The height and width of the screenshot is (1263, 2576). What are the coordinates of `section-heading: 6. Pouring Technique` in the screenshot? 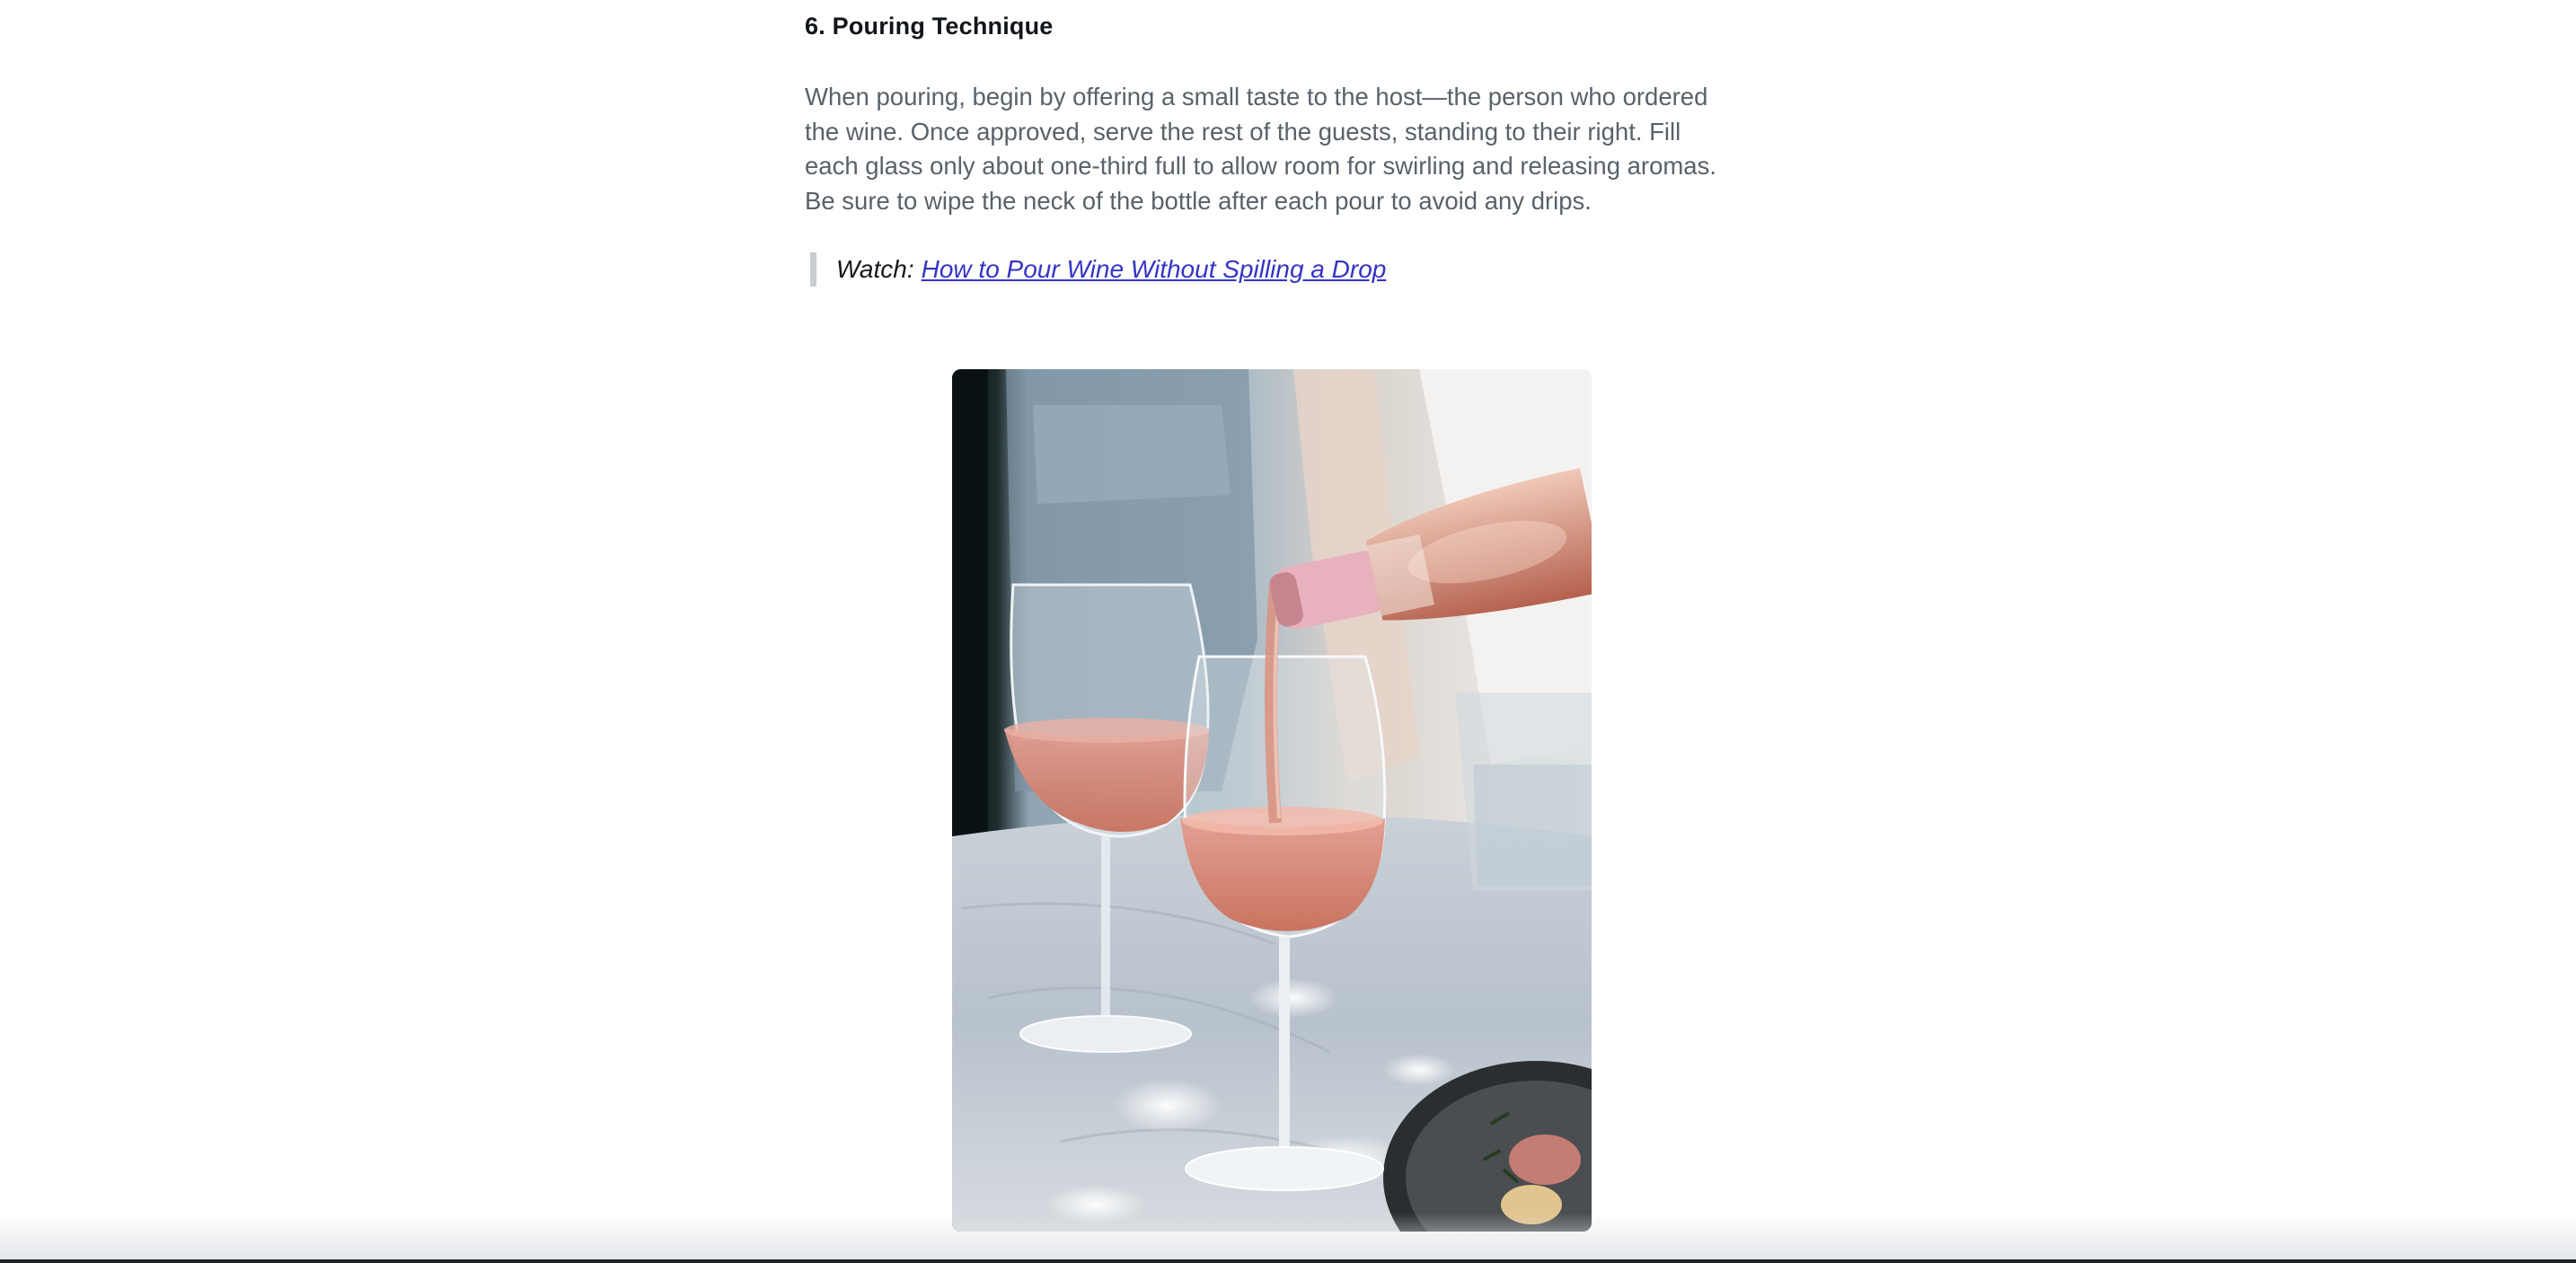 It's located at (929, 26).